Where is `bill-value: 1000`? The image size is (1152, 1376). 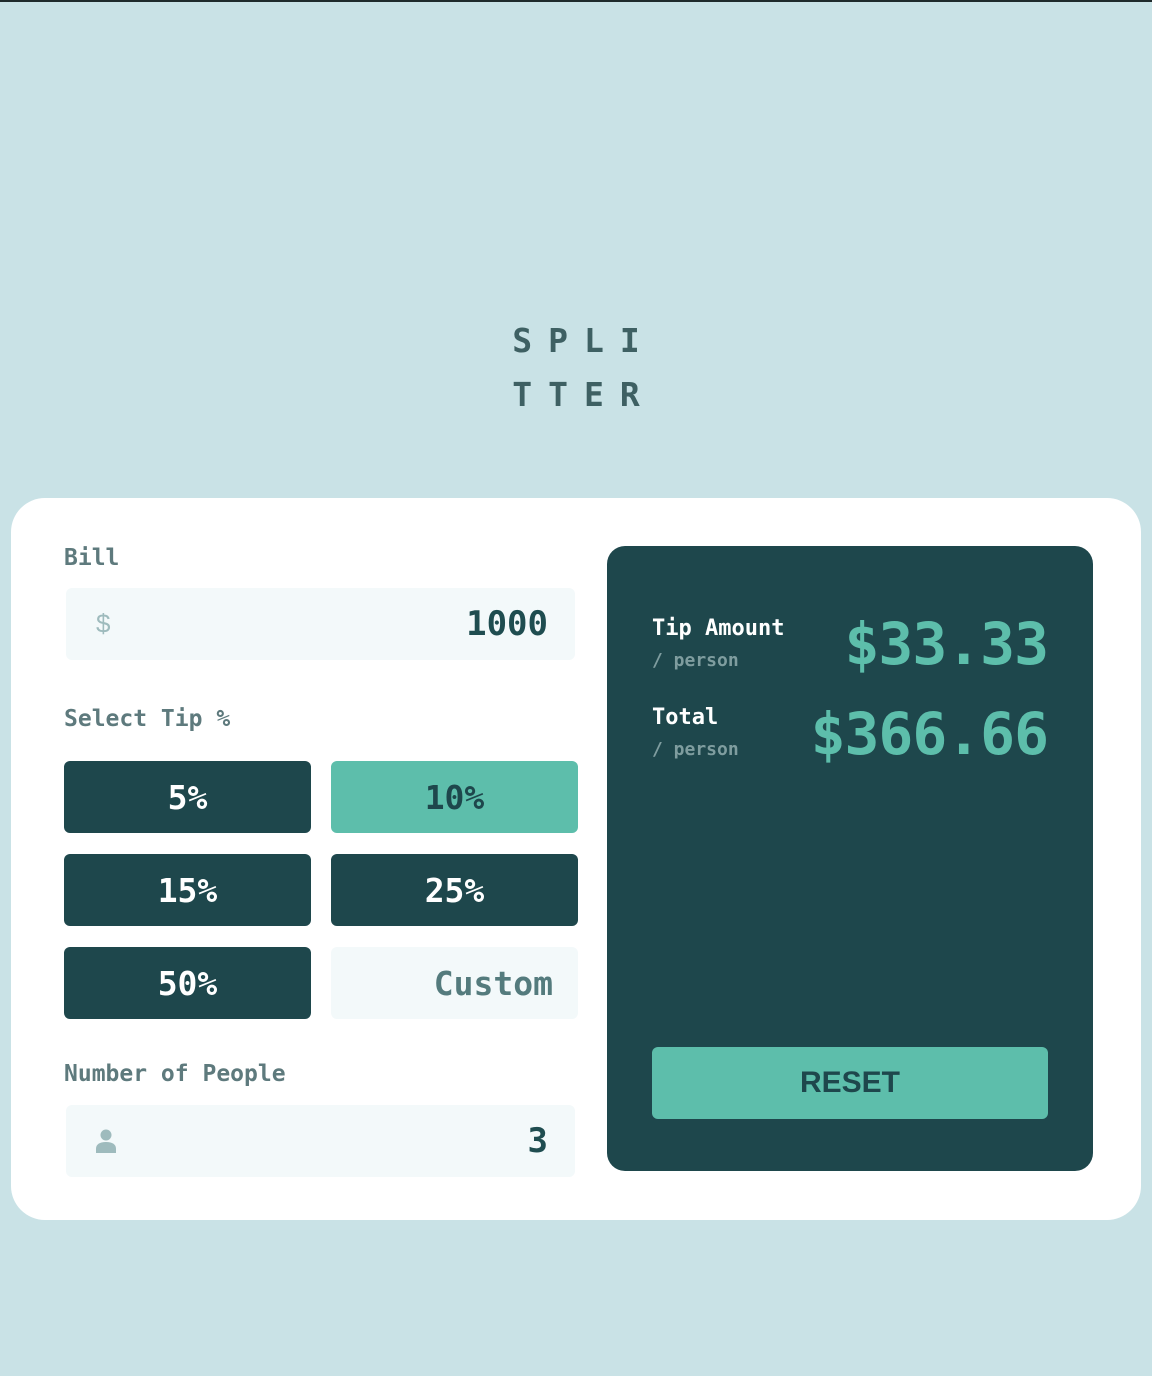 bill-value: 1000 is located at coordinates (507, 624).